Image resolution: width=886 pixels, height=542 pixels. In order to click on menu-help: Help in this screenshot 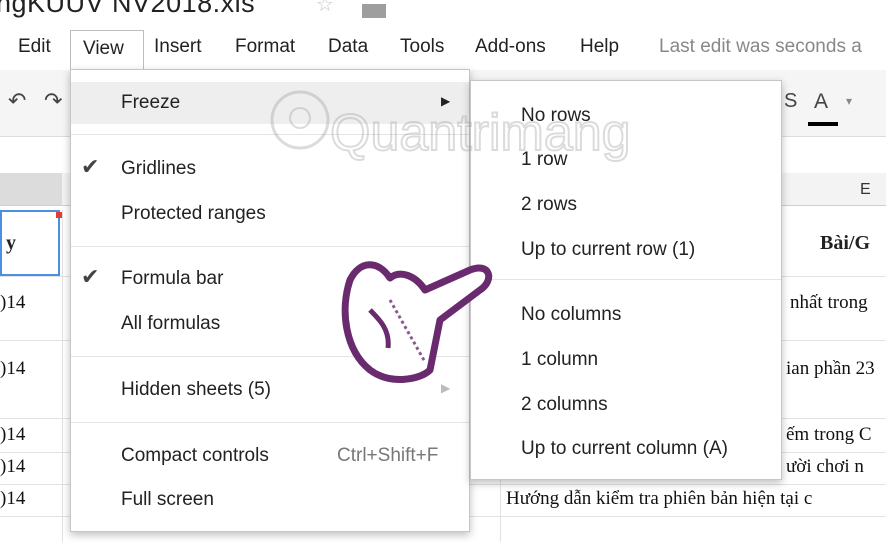, I will do `click(599, 47)`.